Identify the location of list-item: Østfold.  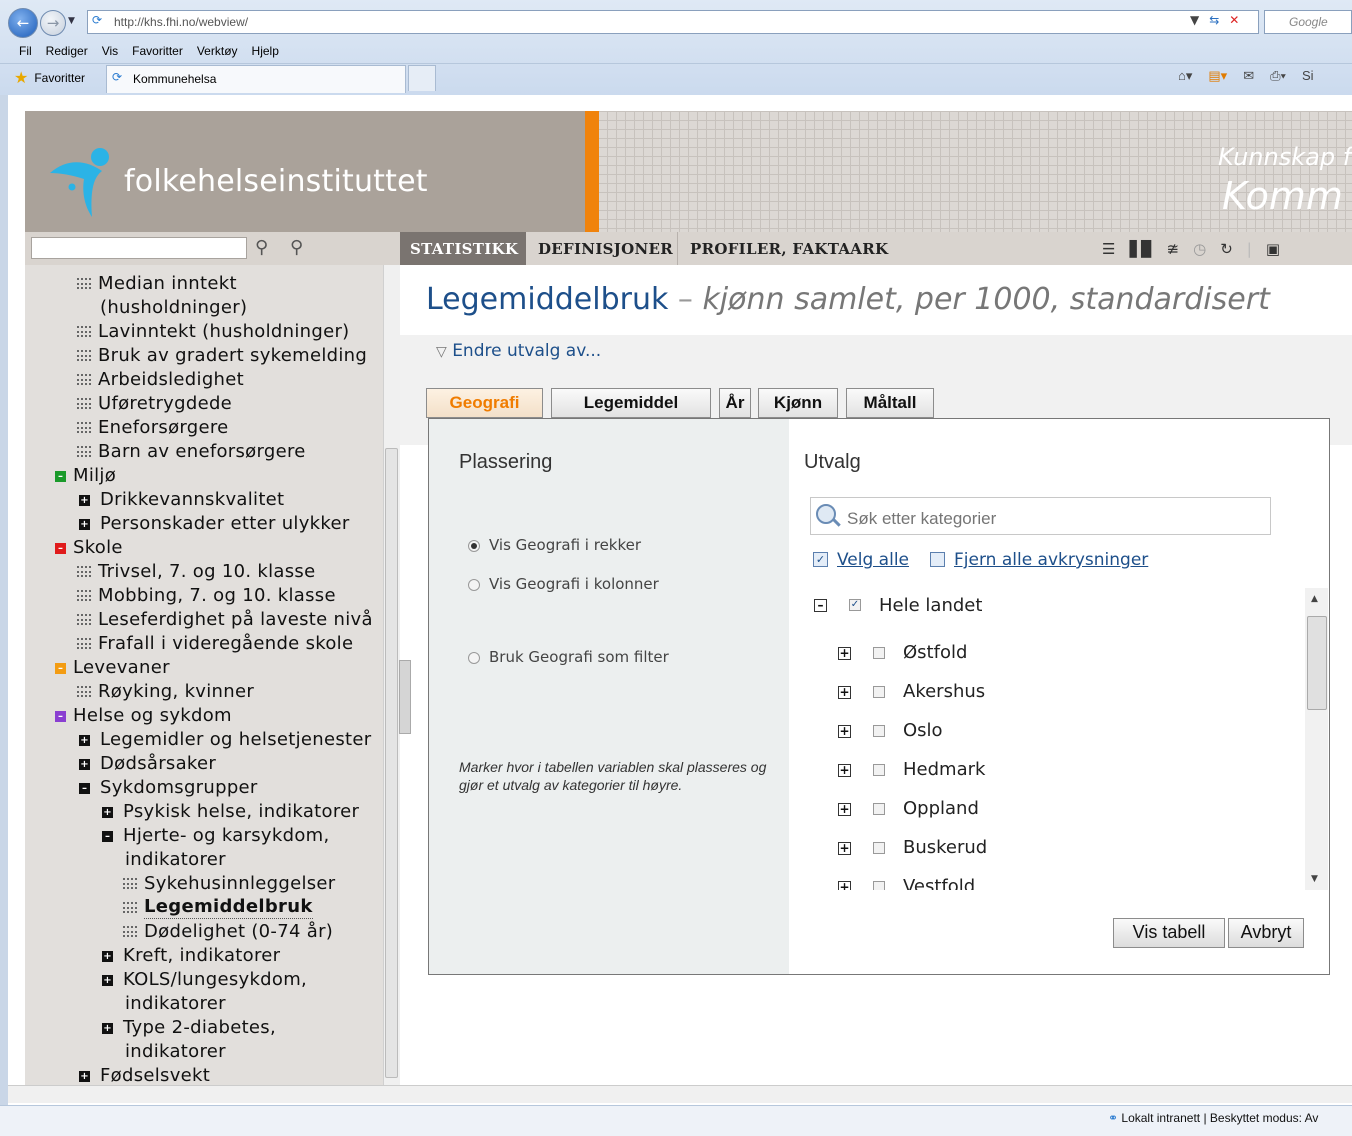
(935, 652).